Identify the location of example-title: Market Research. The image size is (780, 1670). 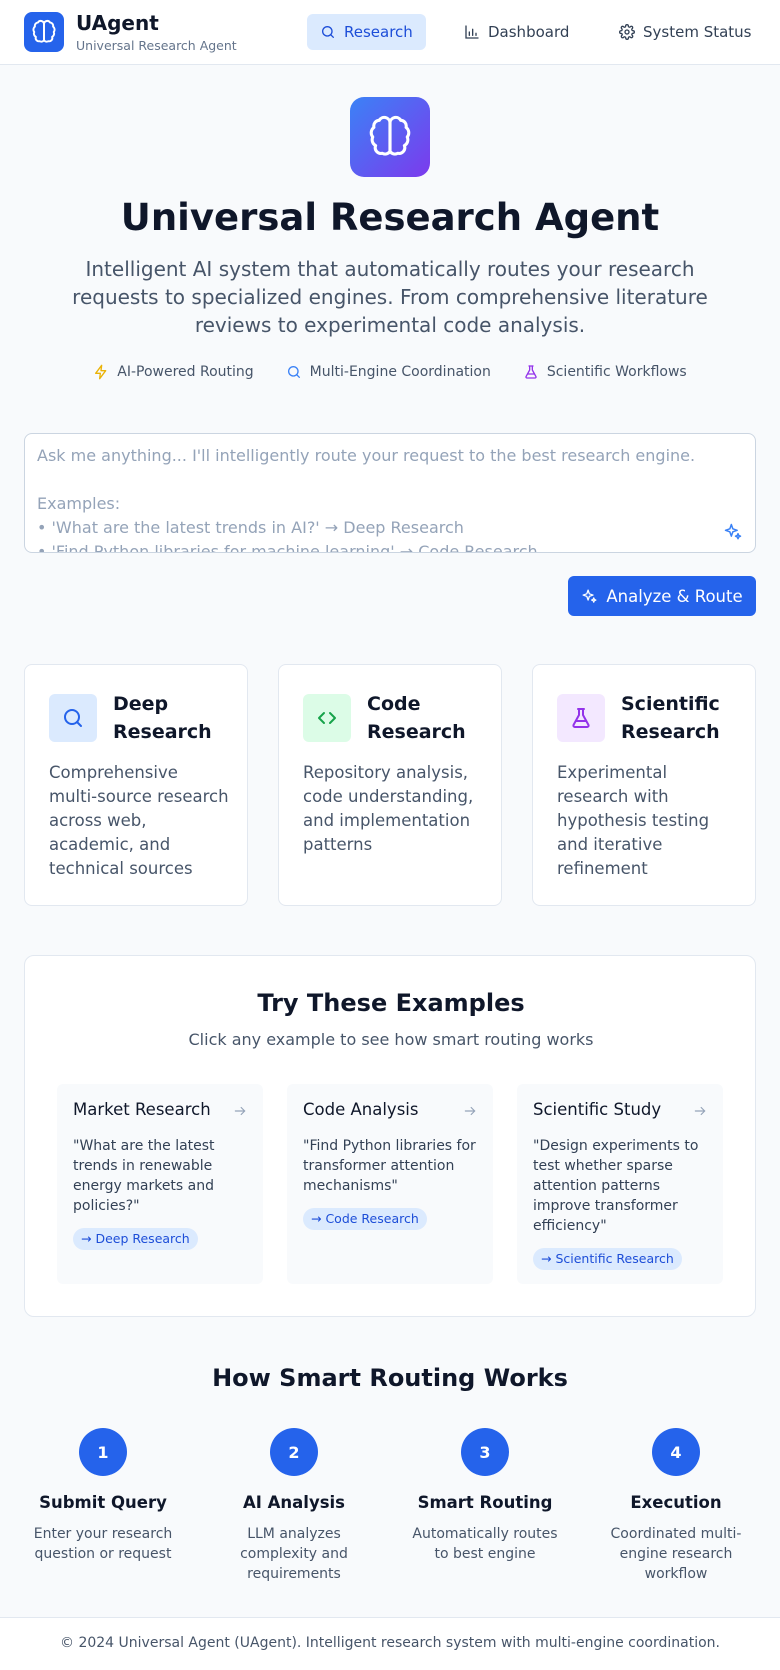
(142, 1109).